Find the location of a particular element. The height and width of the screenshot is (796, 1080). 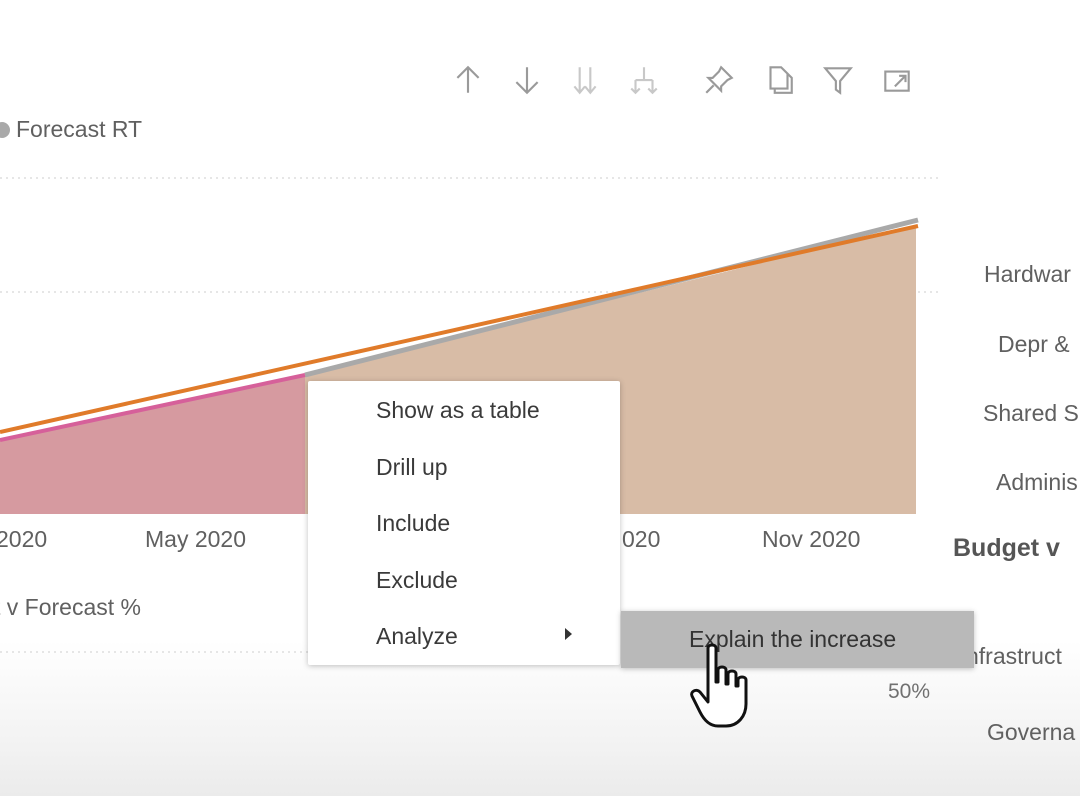

percent-label: 50% is located at coordinates (909, 691).